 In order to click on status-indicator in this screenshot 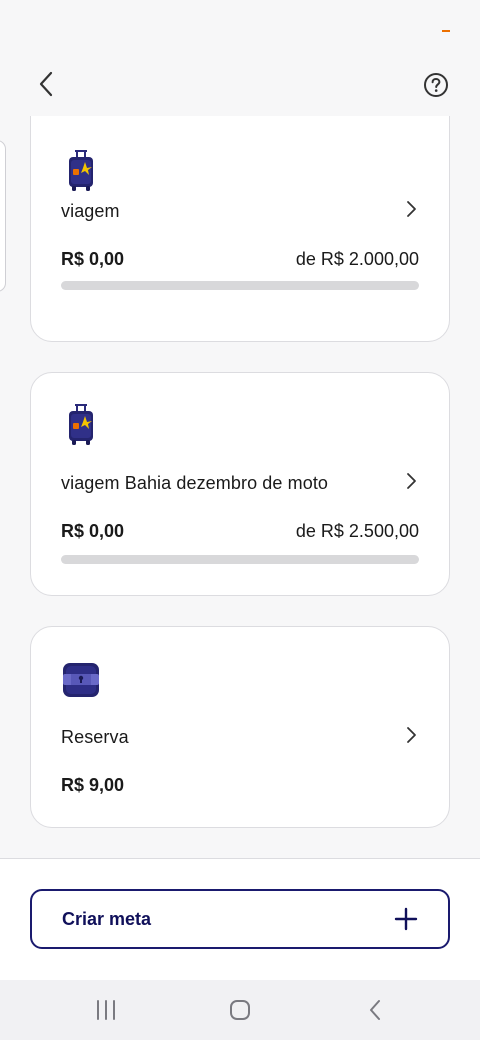, I will do `click(446, 31)`.